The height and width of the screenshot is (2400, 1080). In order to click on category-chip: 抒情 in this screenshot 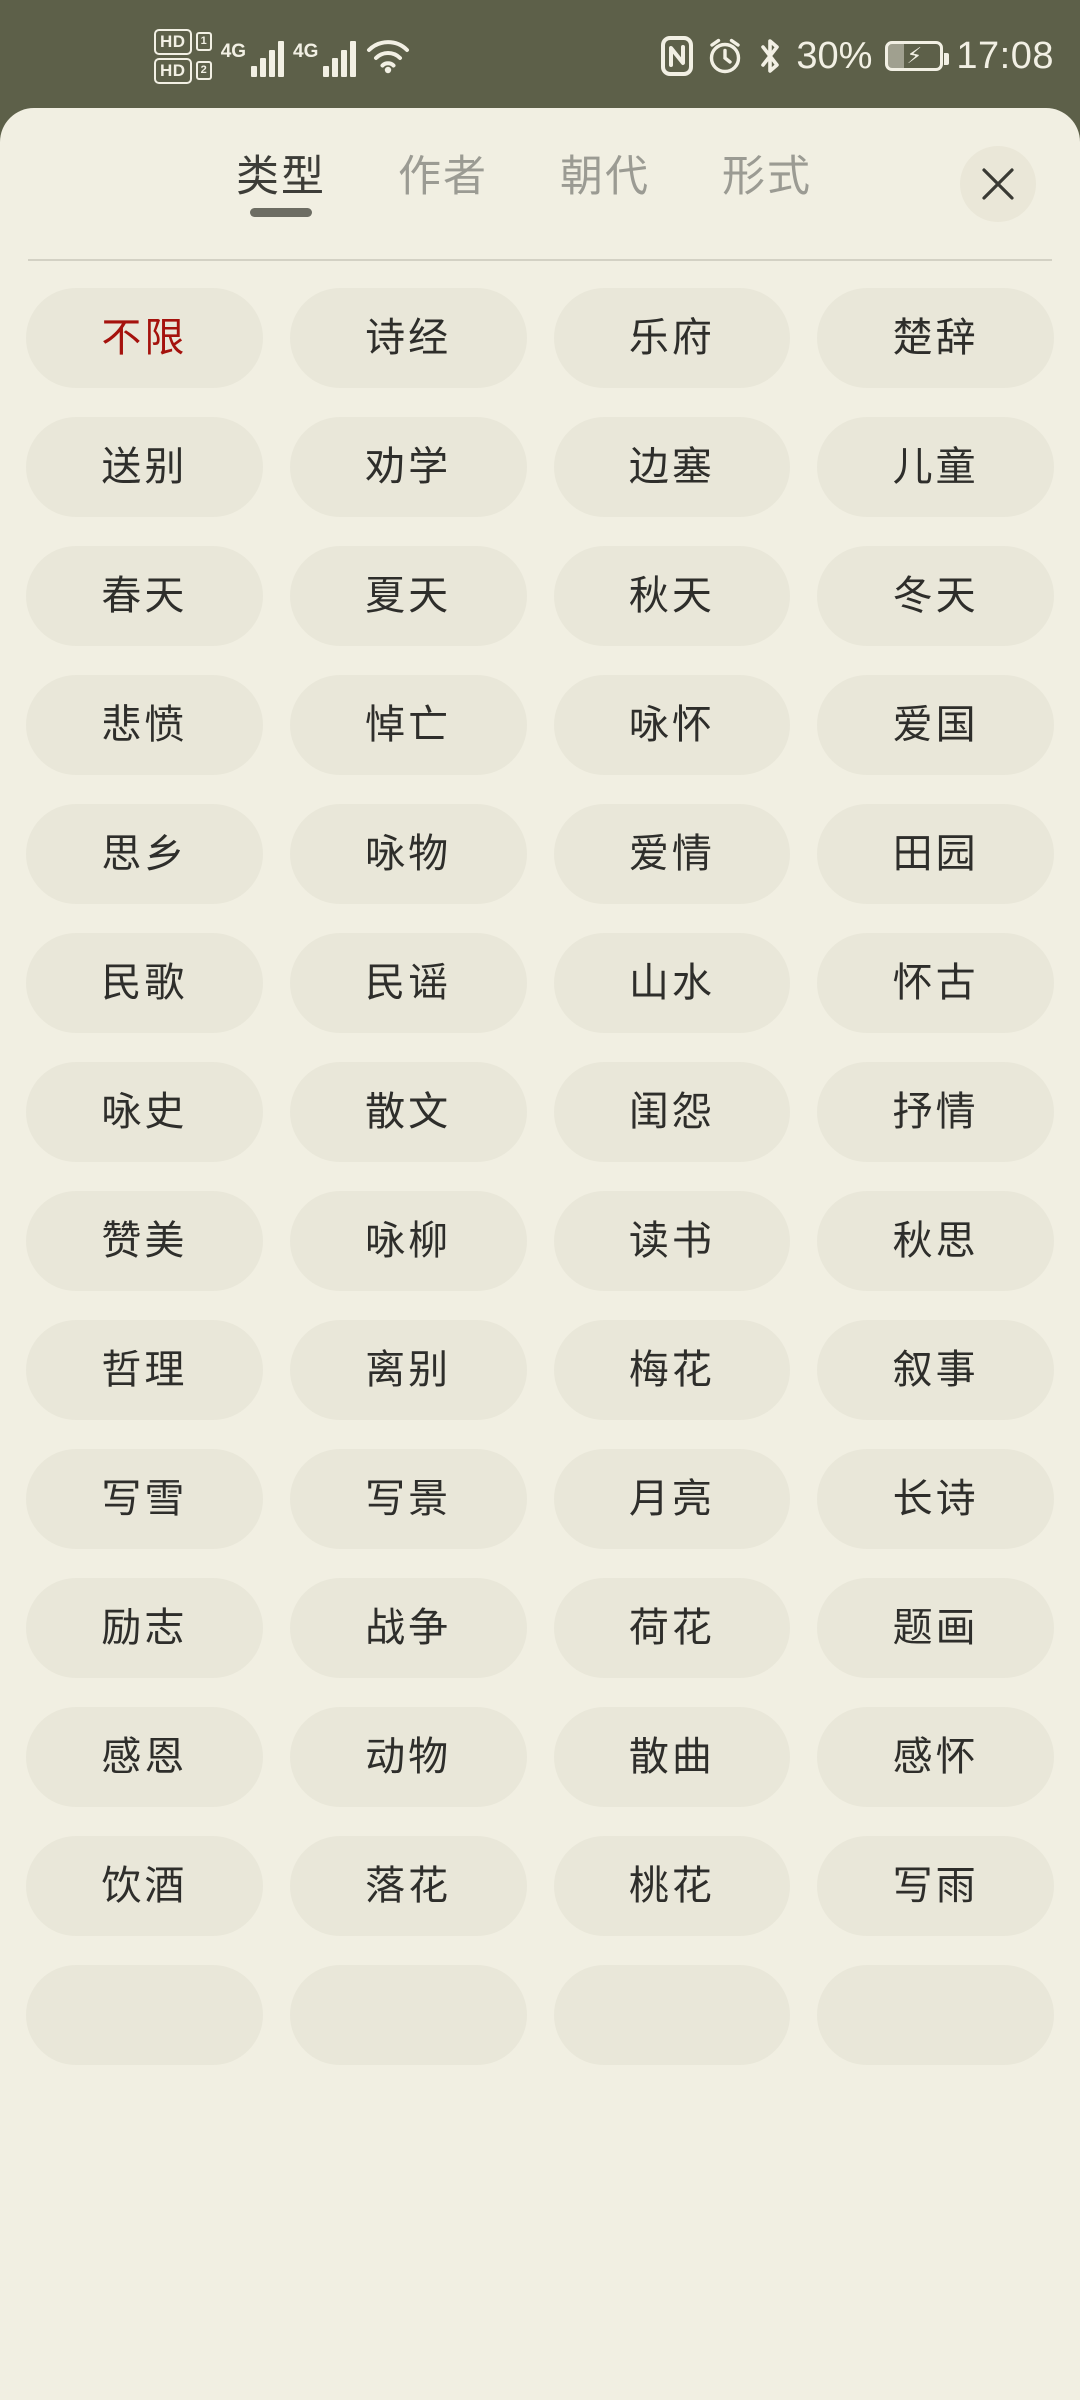, I will do `click(935, 1112)`.